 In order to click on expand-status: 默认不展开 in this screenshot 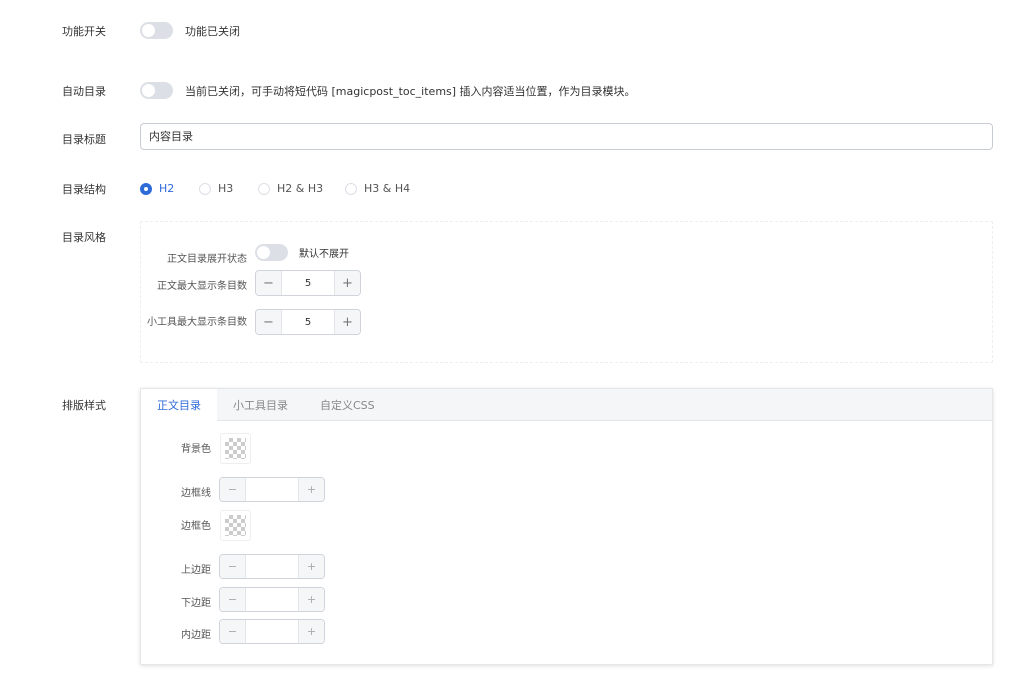, I will do `click(324, 254)`.